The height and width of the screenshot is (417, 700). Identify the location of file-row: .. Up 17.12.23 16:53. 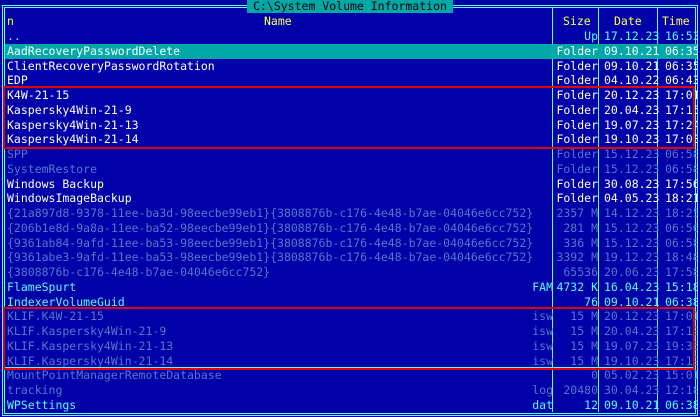
(351, 36).